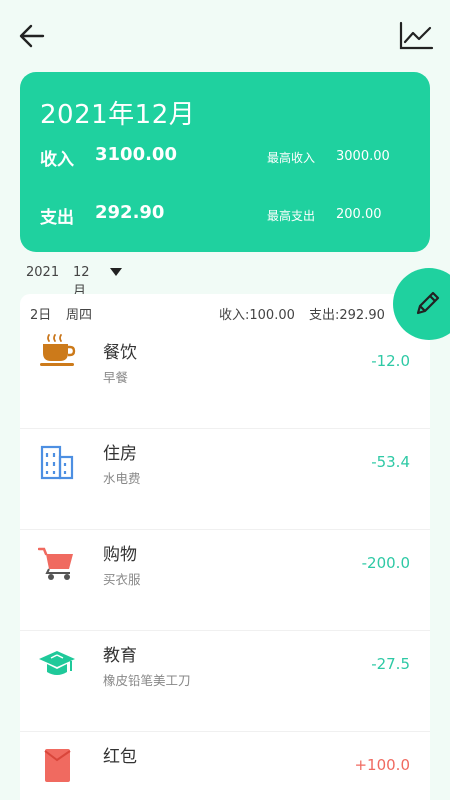 The image size is (450, 800). What do you see at coordinates (257, 315) in the screenshot?
I see `day-income-total: 收入:100.00` at bounding box center [257, 315].